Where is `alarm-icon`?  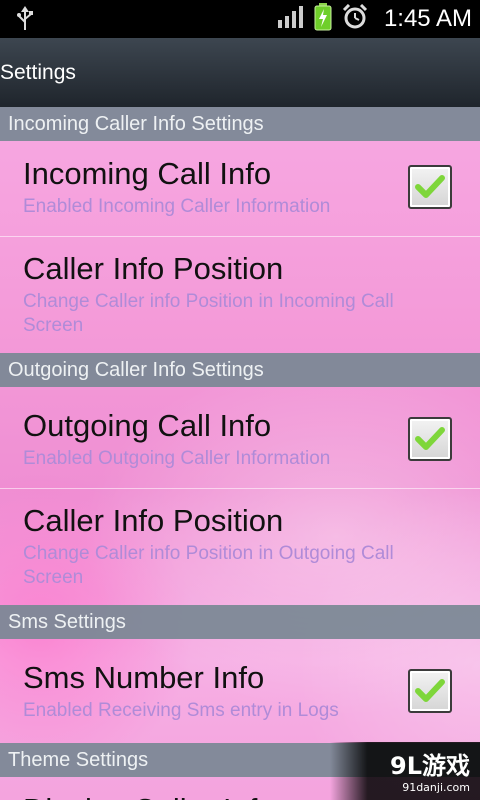
alarm-icon is located at coordinates (355, 18).